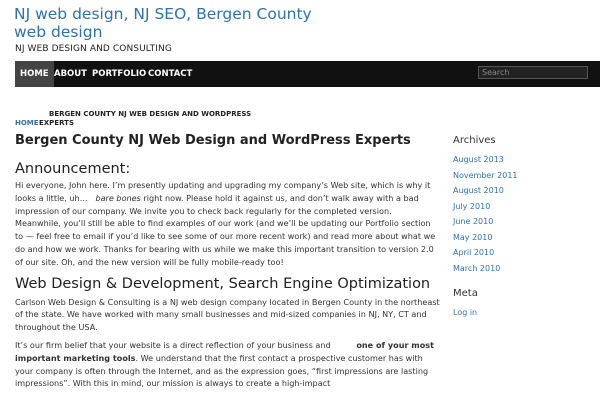 The width and height of the screenshot is (600, 400). I want to click on login-link: Log in, so click(523, 316).